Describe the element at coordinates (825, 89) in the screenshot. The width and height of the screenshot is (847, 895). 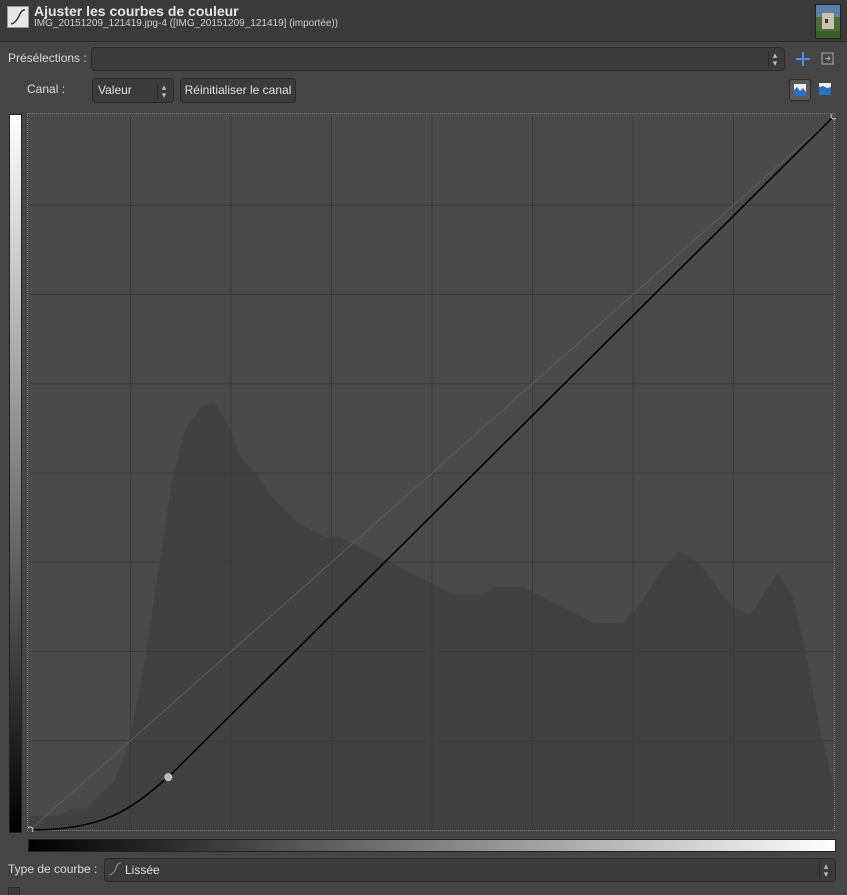
I see `logarithmic-histogram-icon` at that location.